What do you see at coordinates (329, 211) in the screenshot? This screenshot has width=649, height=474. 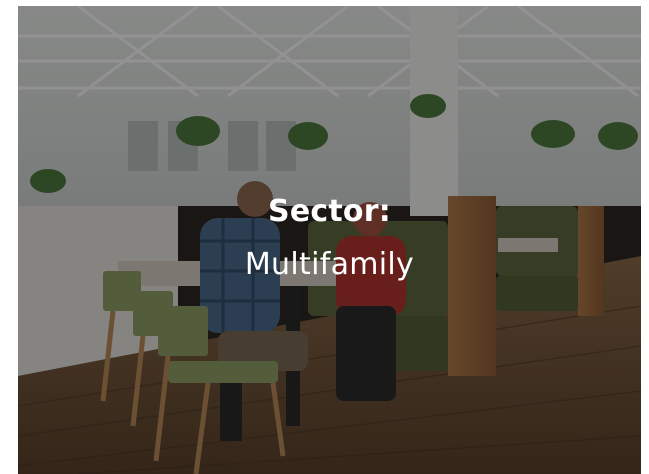 I see `sector-label: Sector:` at bounding box center [329, 211].